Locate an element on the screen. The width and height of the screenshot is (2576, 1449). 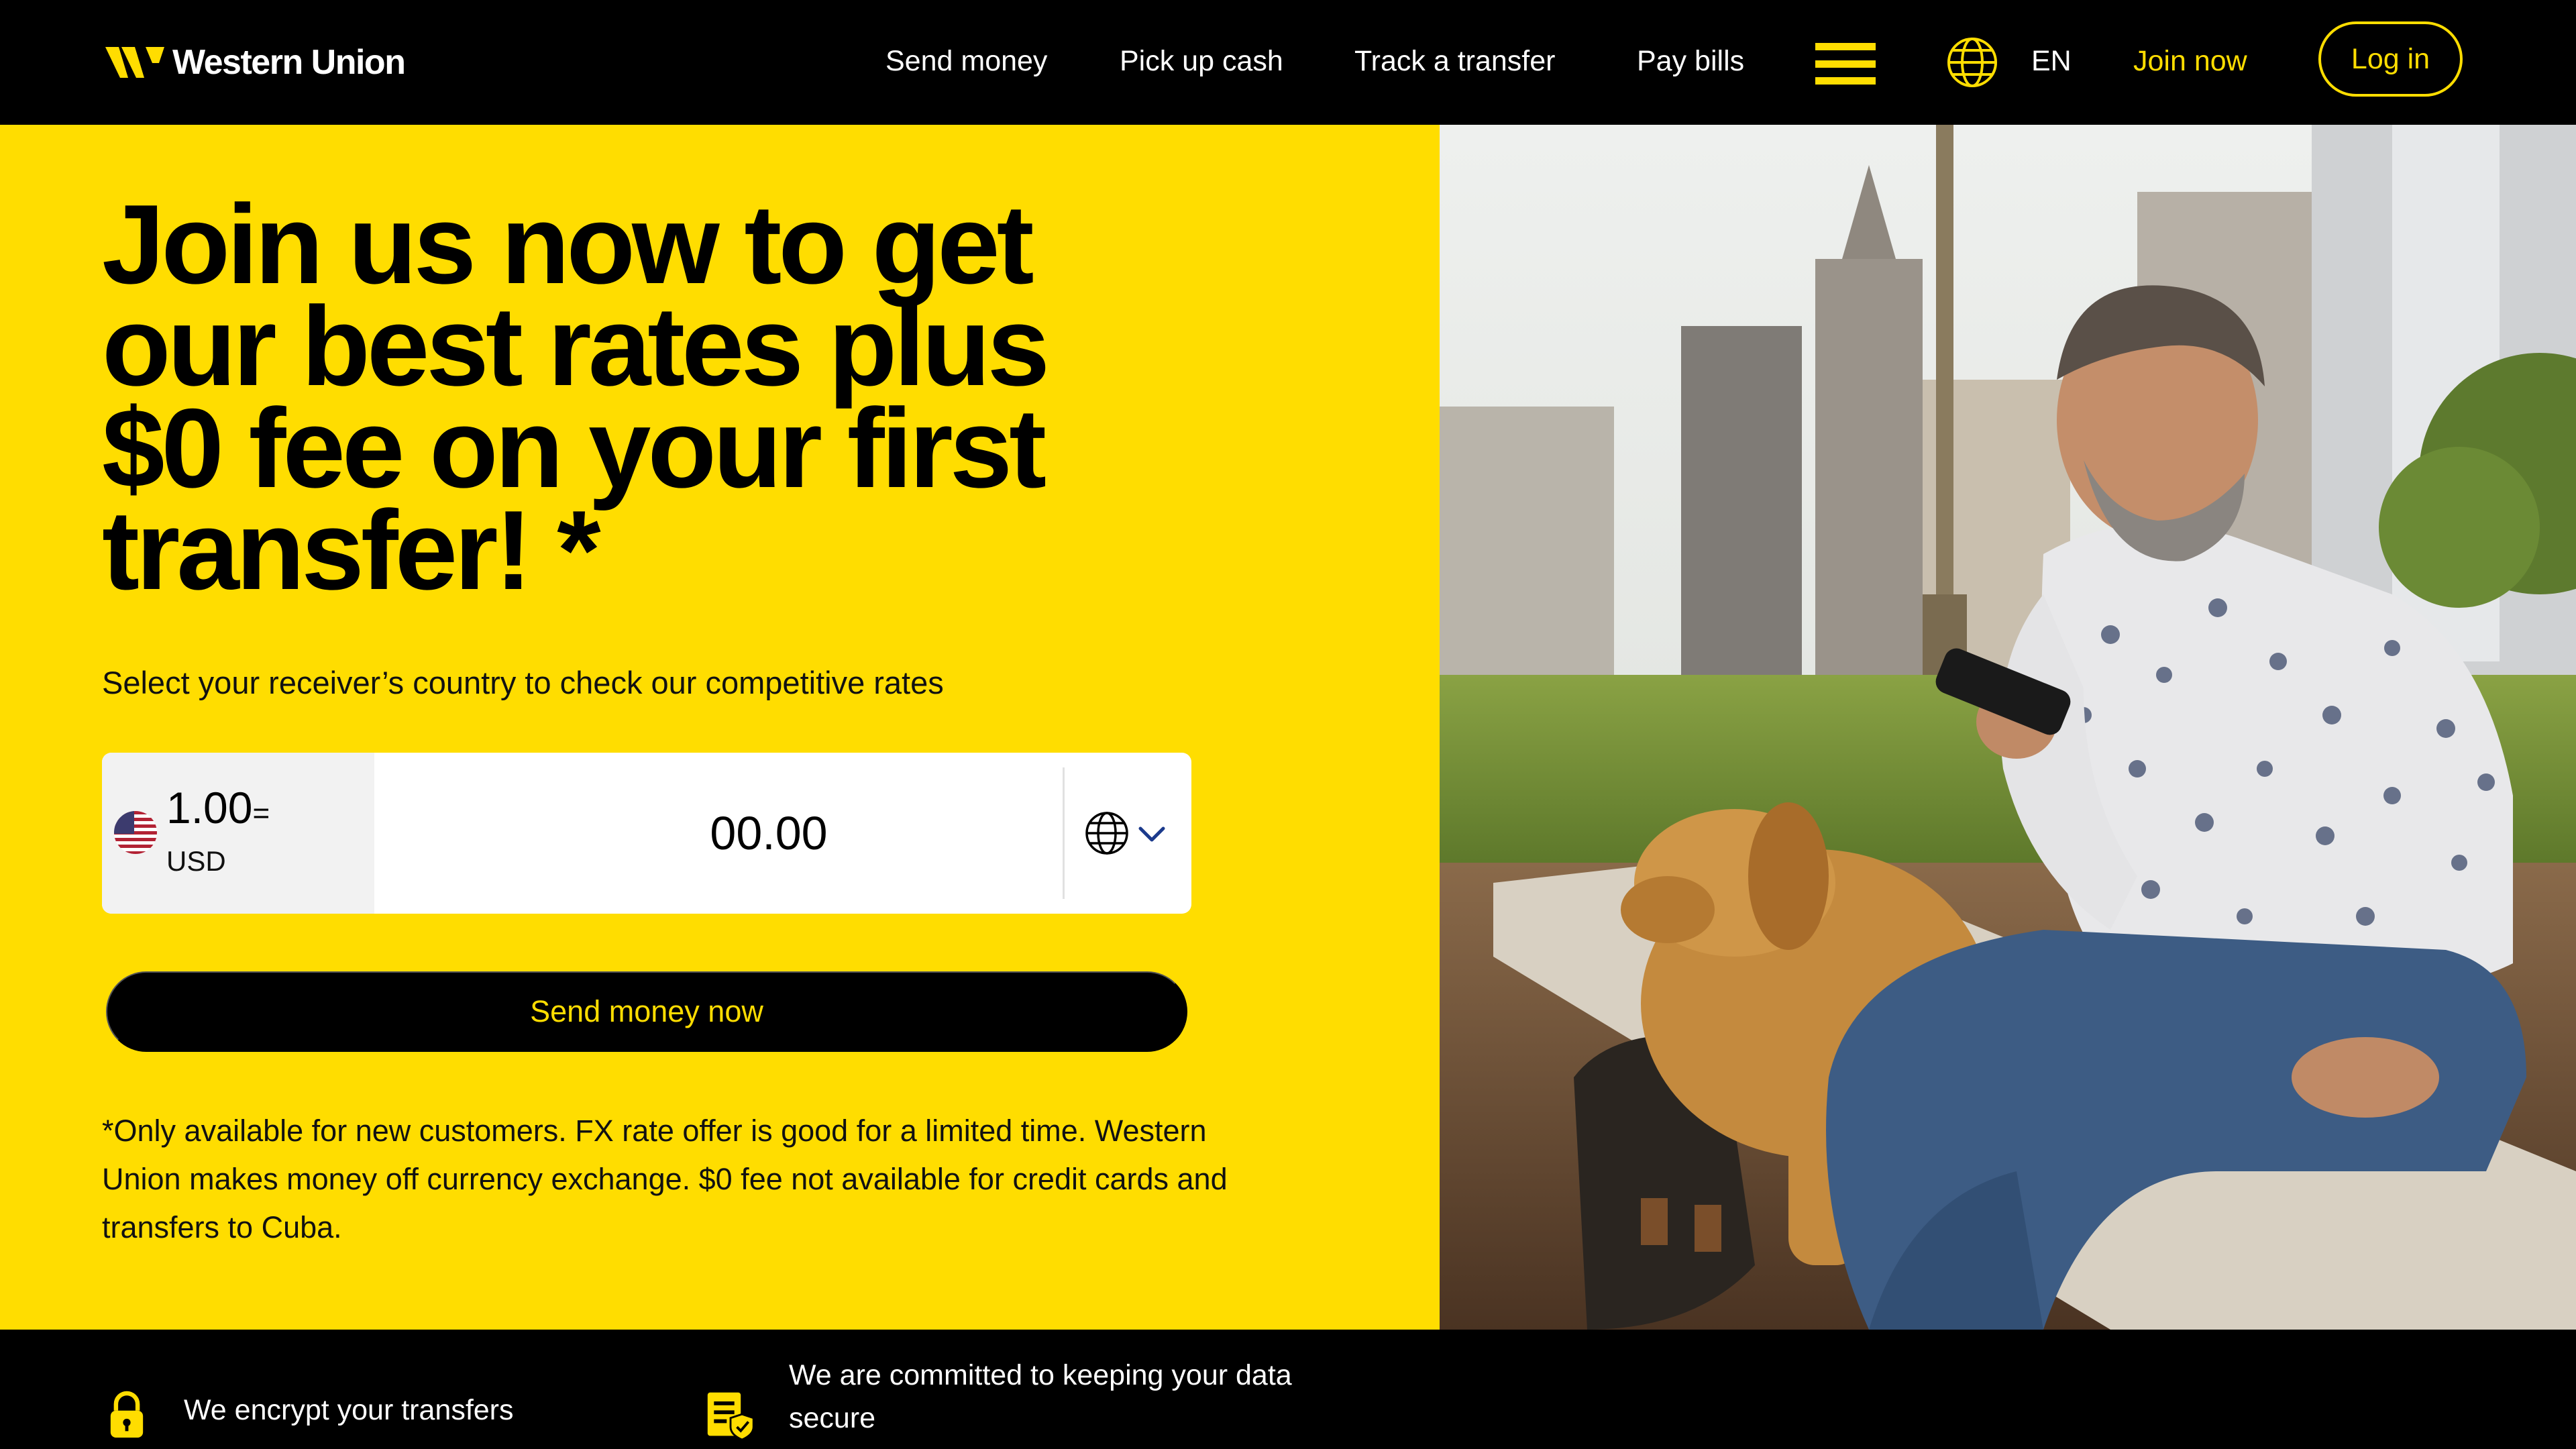
trust-text-encryption: We encrypt your transfers is located at coordinates (349, 1410).